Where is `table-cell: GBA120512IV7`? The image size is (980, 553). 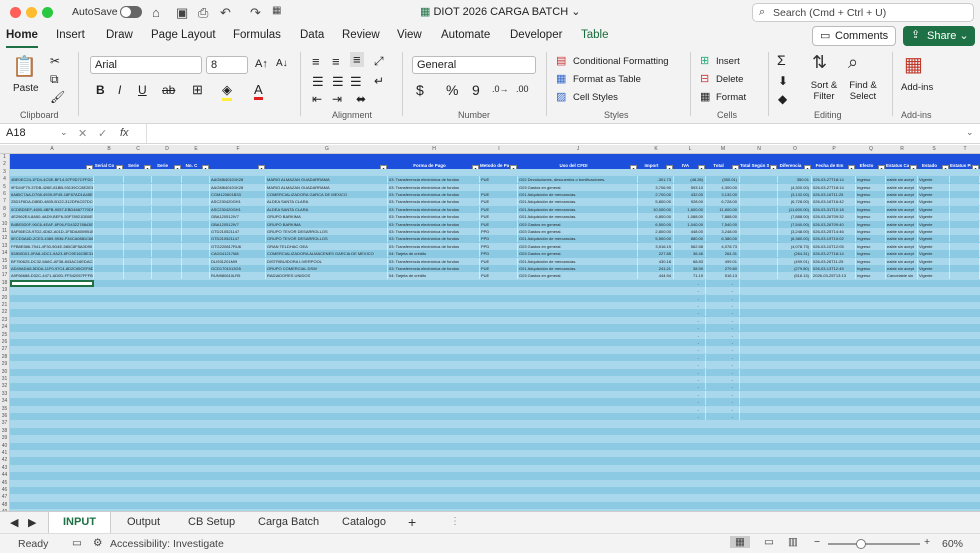
table-cell: GBA120512IV7 is located at coordinates (238, 217).